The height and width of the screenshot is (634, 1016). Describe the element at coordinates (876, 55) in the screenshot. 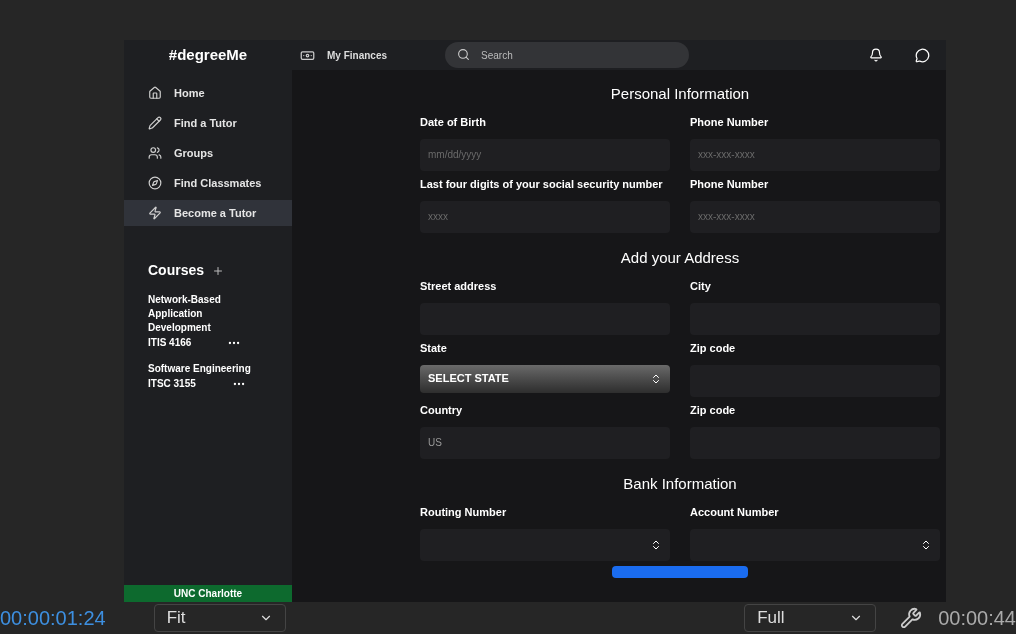

I see `bell-icon` at that location.